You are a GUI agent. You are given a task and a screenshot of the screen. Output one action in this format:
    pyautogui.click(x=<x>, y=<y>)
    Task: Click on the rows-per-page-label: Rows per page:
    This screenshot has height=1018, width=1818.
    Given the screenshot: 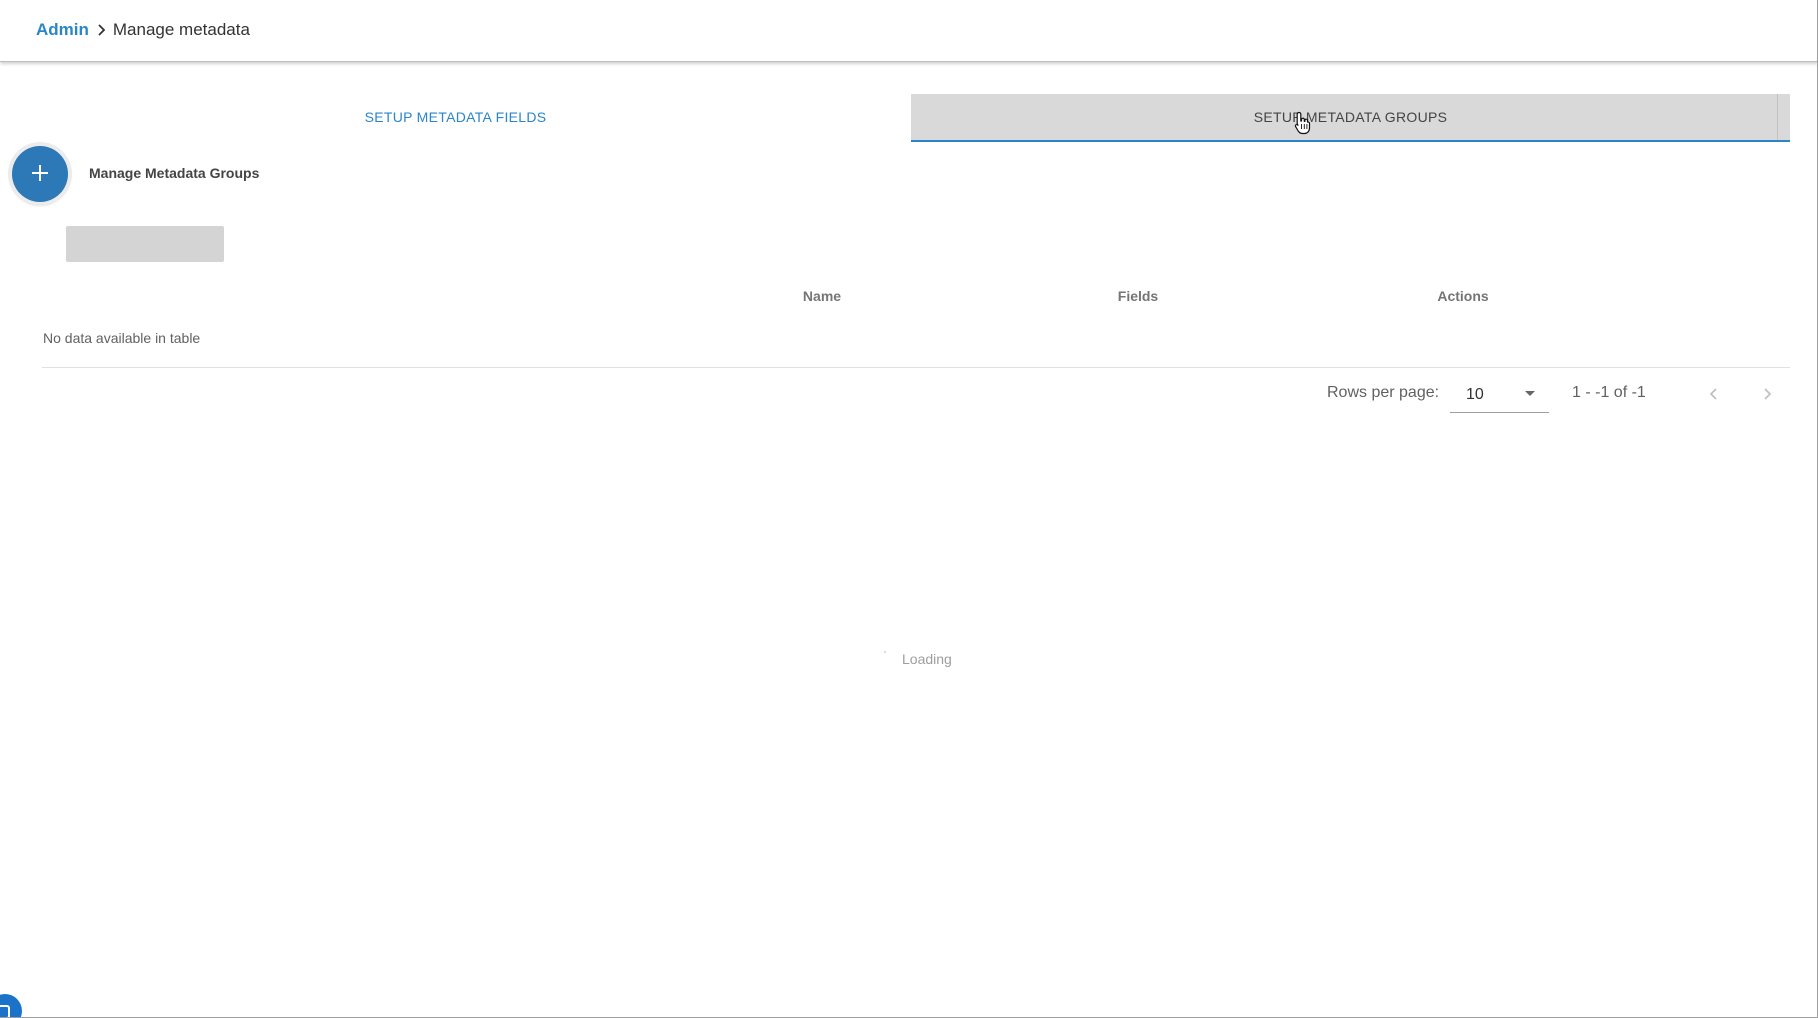 What is the action you would take?
    pyautogui.click(x=1383, y=392)
    